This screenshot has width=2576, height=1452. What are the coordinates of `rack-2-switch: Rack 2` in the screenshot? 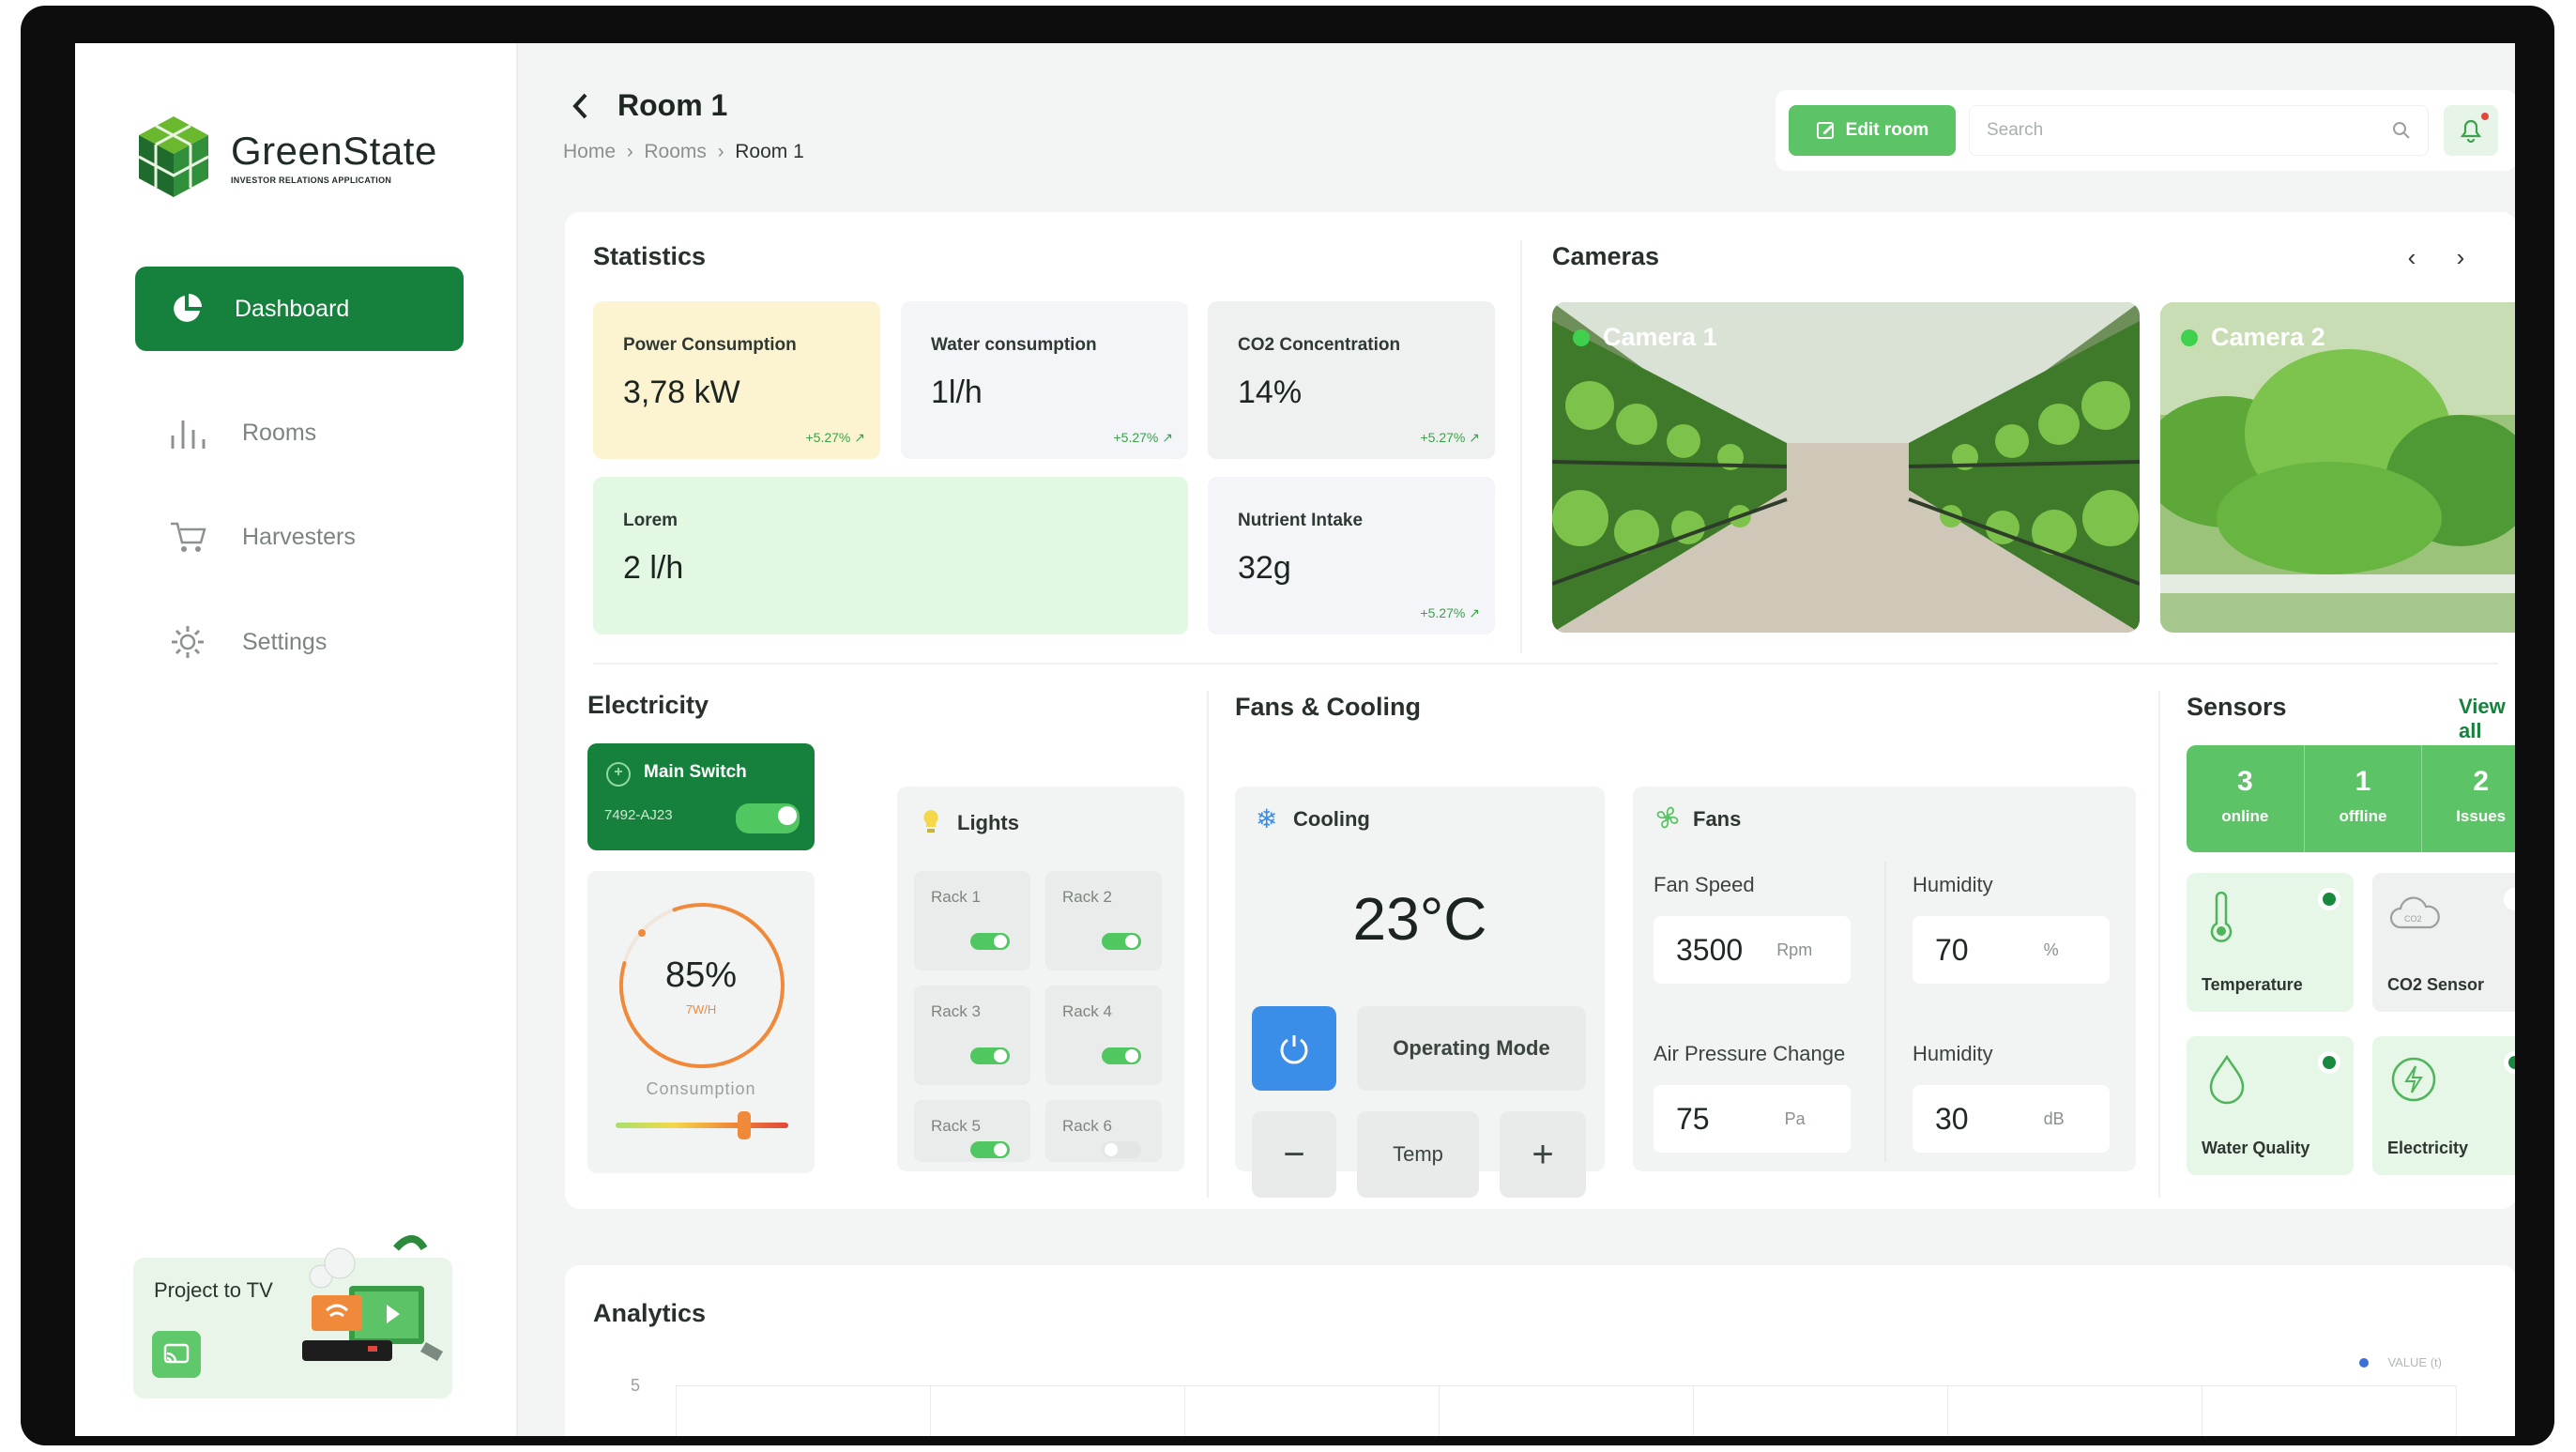 It's located at (1103, 921).